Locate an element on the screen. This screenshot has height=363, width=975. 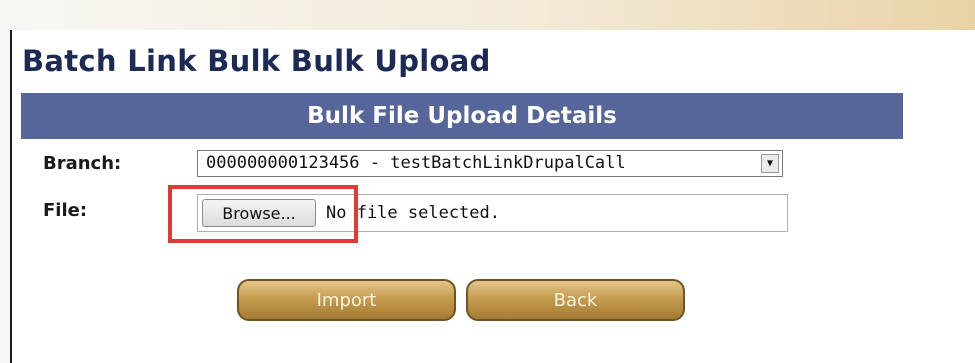
section-header: Bulk File Upload Details is located at coordinates (462, 116).